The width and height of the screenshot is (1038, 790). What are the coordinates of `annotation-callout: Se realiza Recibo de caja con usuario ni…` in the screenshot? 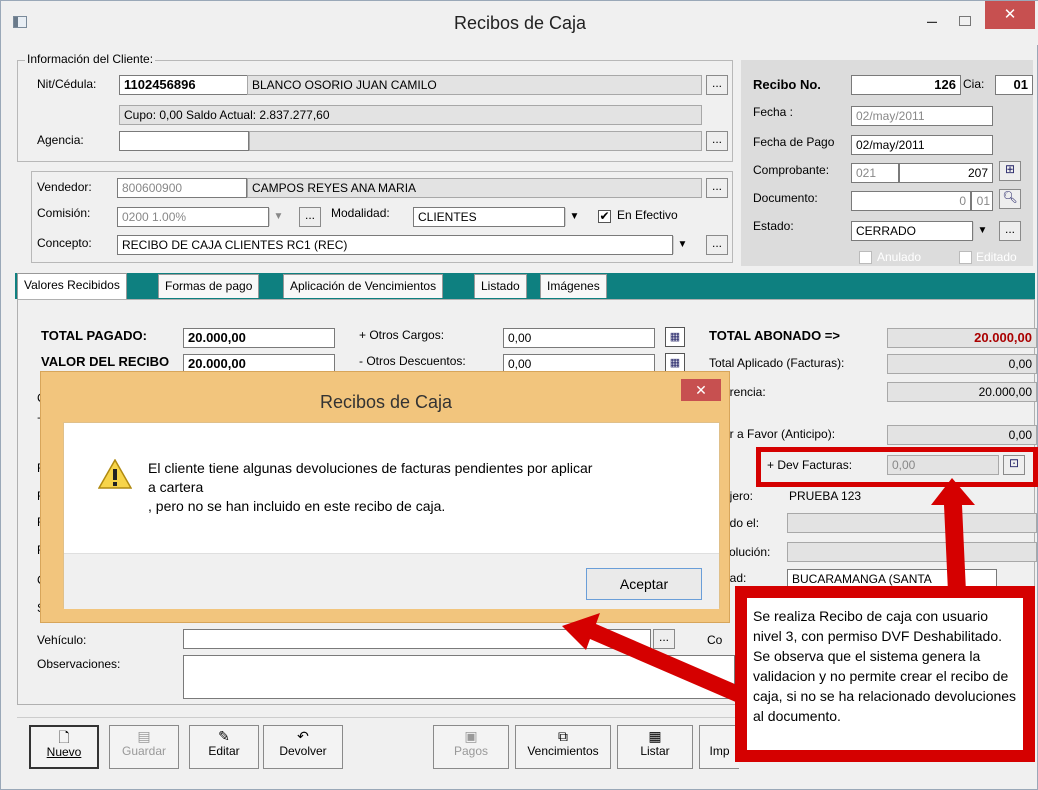 It's located at (885, 674).